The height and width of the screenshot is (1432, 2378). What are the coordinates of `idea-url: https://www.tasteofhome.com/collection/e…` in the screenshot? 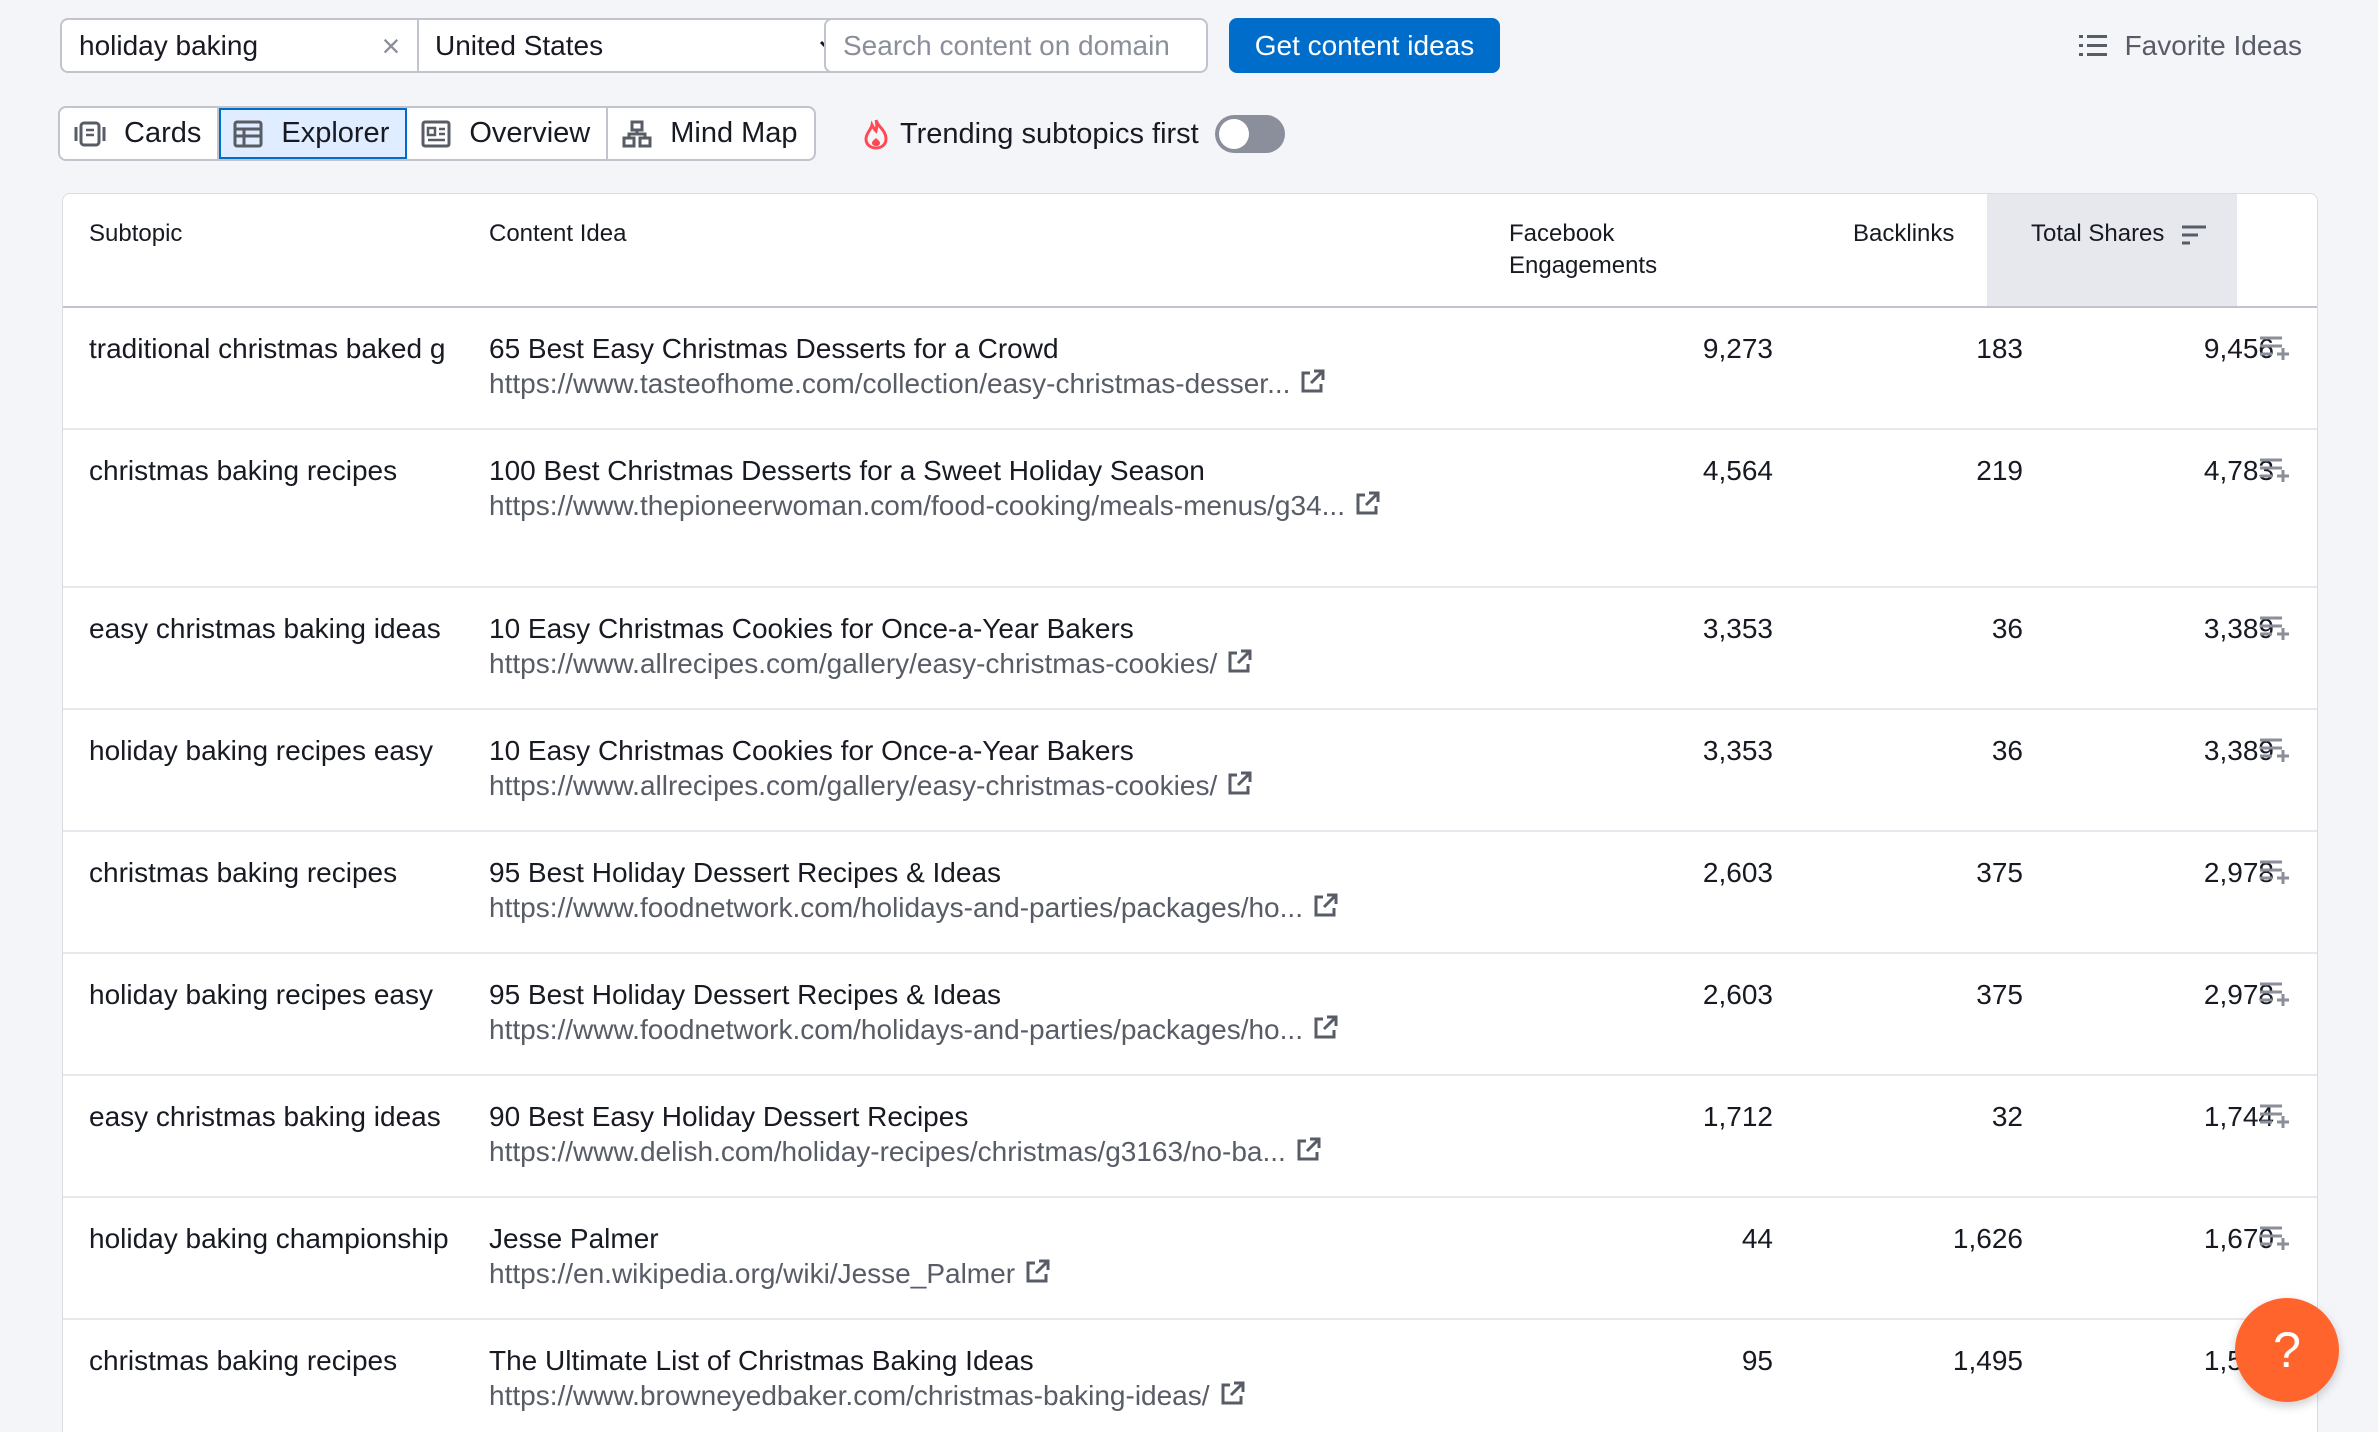 It's located at (889, 383).